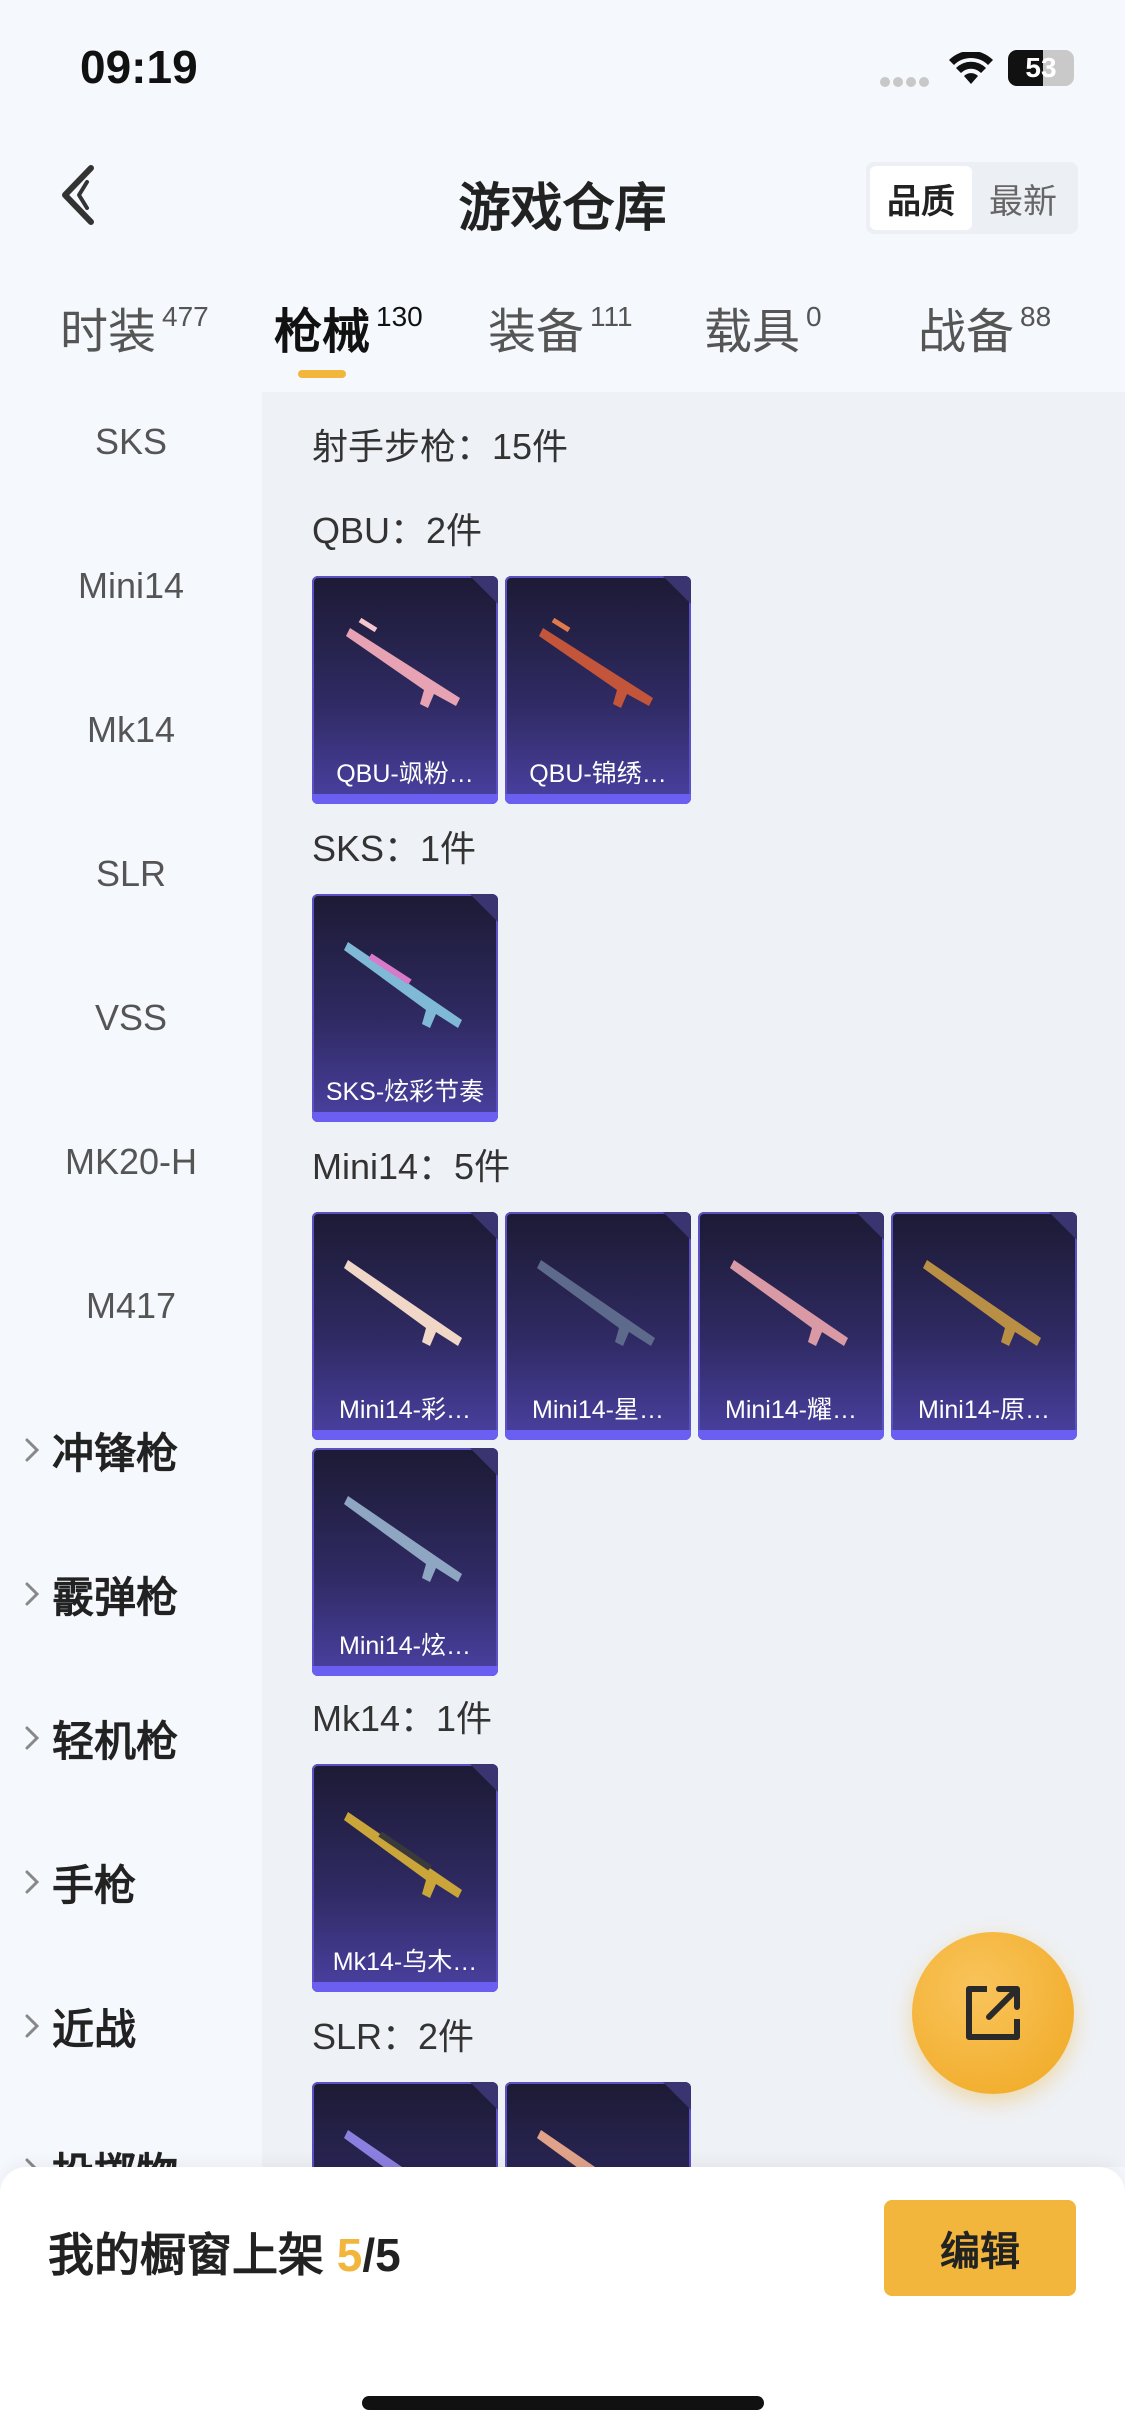  What do you see at coordinates (131, 874) in the screenshot?
I see `sidebar-item-slr: SLR` at bounding box center [131, 874].